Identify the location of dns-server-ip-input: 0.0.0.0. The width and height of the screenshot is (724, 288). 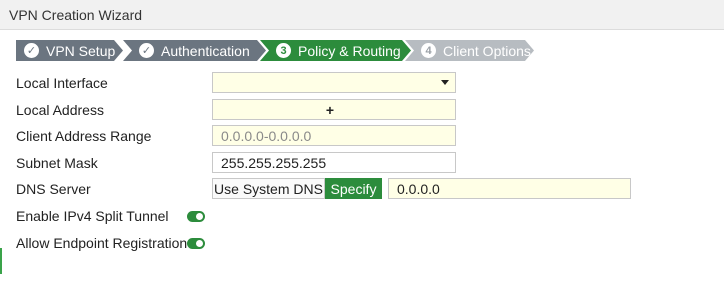
(509, 188).